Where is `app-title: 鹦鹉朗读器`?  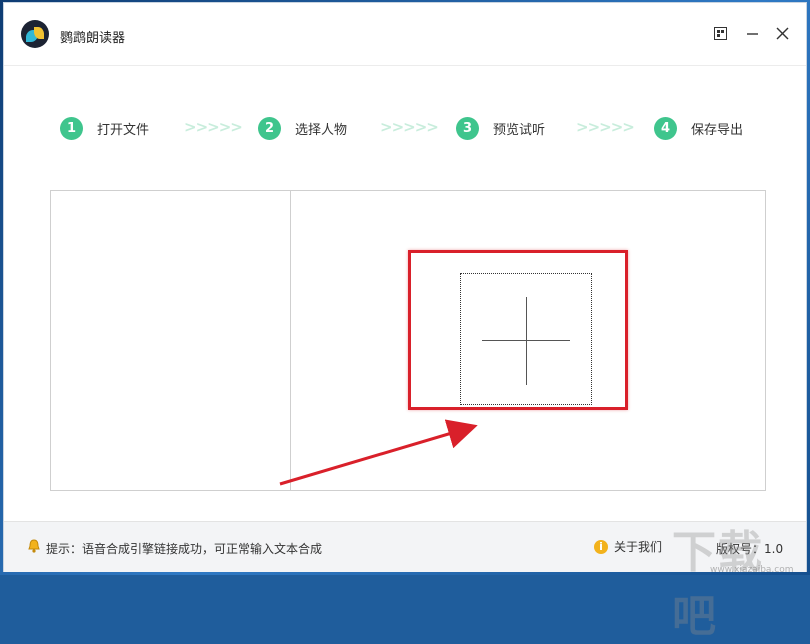
app-title: 鹦鹉朗读器 is located at coordinates (93, 38).